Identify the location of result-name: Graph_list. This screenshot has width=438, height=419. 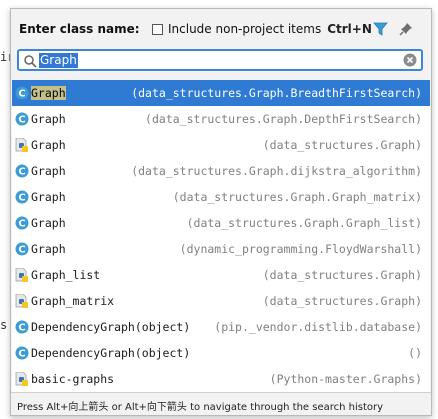
(65, 275).